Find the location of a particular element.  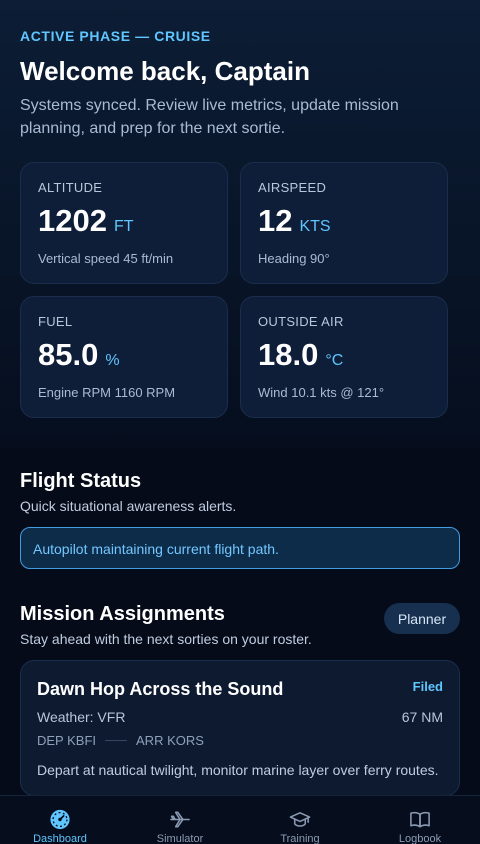

missions-title: Mission Assignments is located at coordinates (122, 614).